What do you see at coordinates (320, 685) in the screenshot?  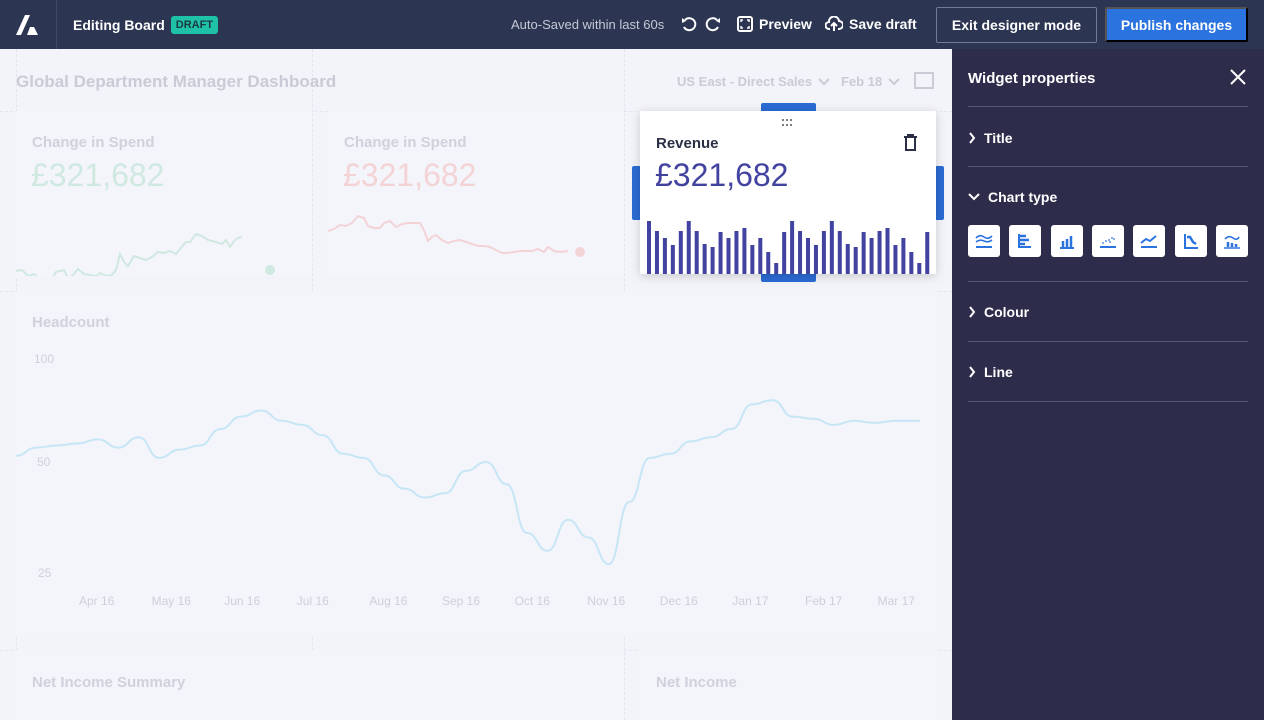 I see `net-income-summary-tile: Net Income Summary` at bounding box center [320, 685].